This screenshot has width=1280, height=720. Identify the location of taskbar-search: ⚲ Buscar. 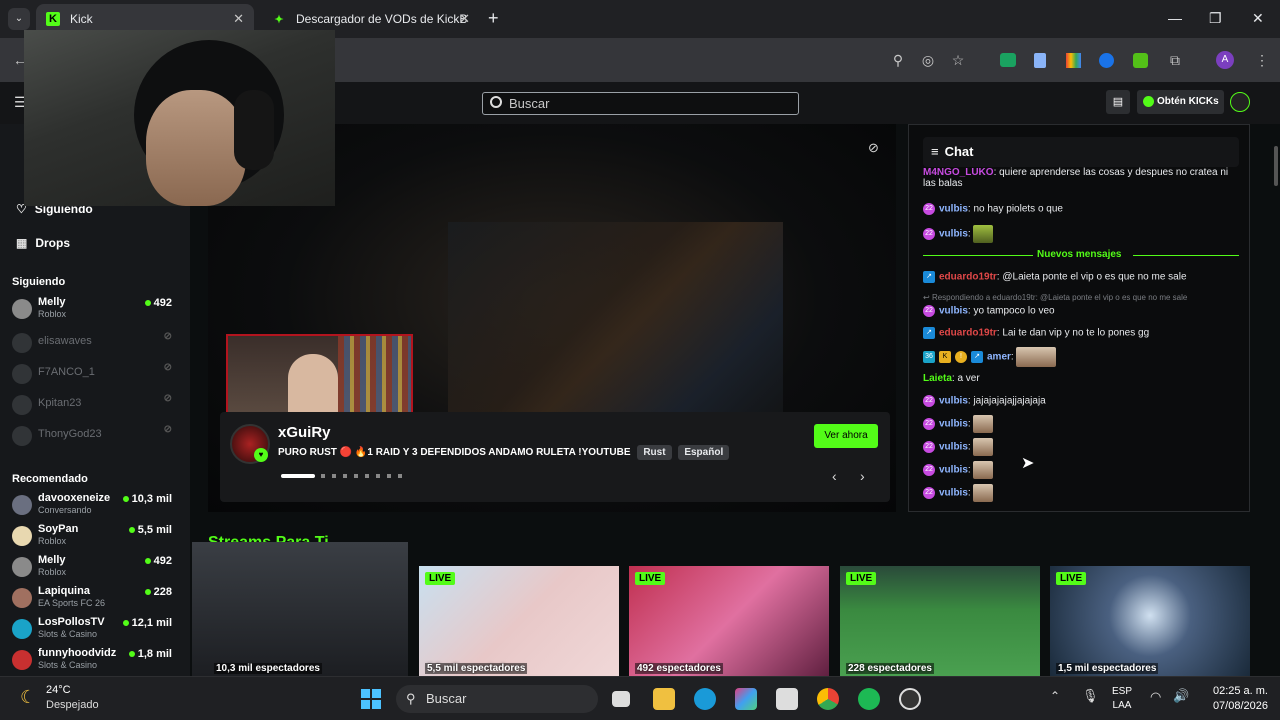
(497, 699).